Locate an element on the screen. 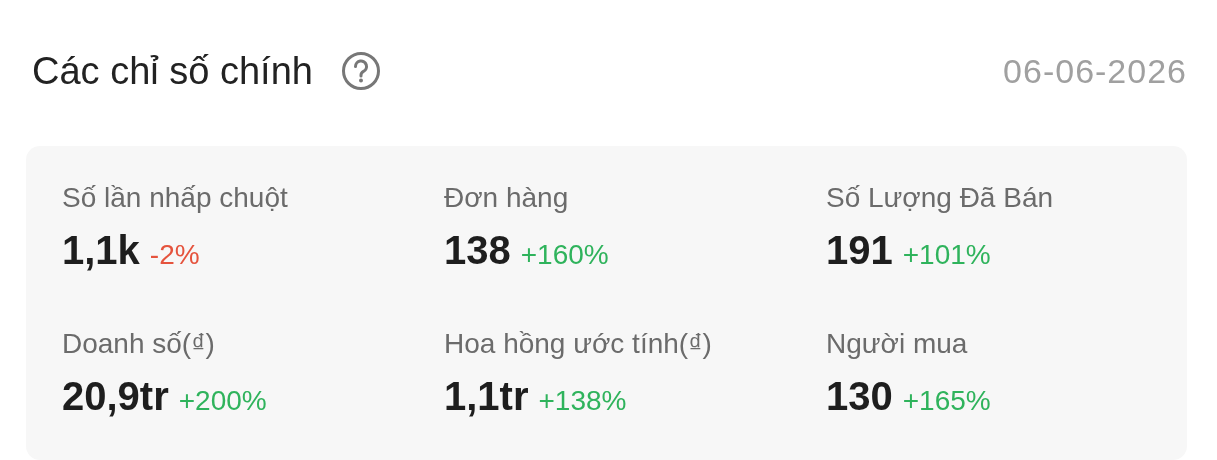  metric-label: Đơn hàng is located at coordinates (506, 198).